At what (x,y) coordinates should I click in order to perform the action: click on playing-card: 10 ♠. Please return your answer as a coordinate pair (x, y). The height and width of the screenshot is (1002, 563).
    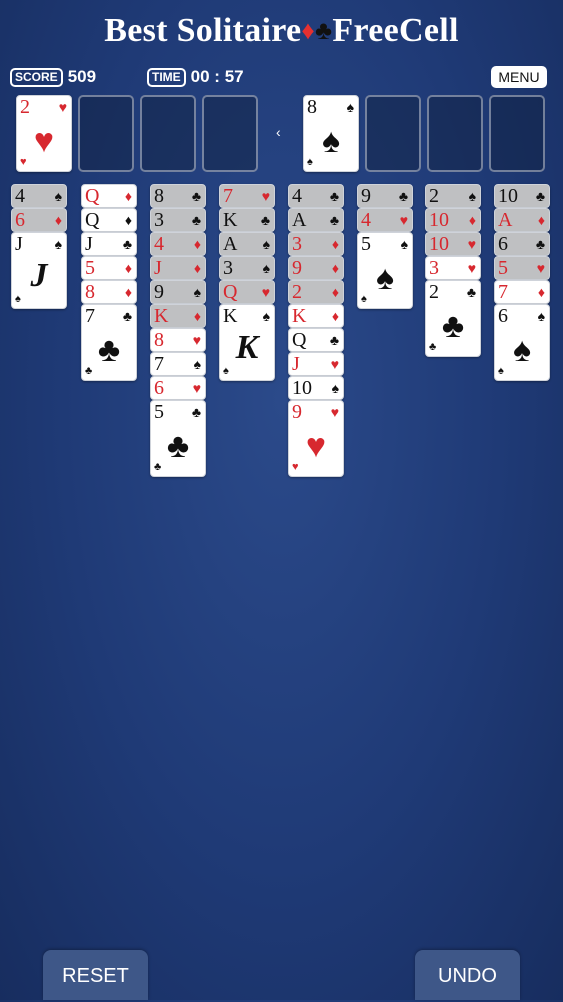
    Looking at the image, I should click on (316, 388).